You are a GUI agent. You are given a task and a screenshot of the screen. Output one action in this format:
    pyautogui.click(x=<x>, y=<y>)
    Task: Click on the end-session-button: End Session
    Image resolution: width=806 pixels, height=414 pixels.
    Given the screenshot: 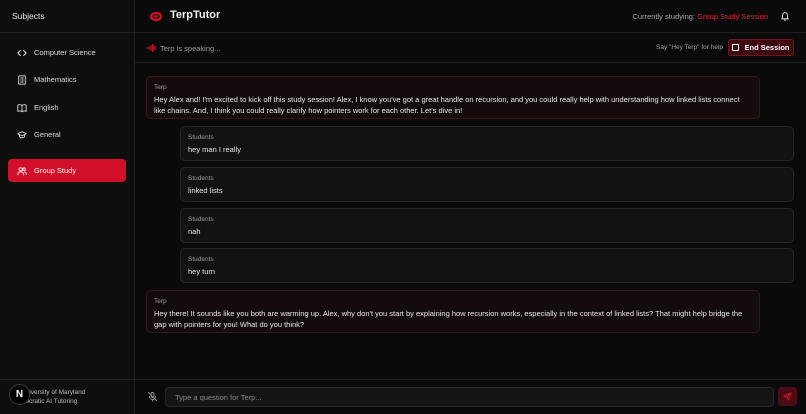 What is the action you would take?
    pyautogui.click(x=761, y=47)
    